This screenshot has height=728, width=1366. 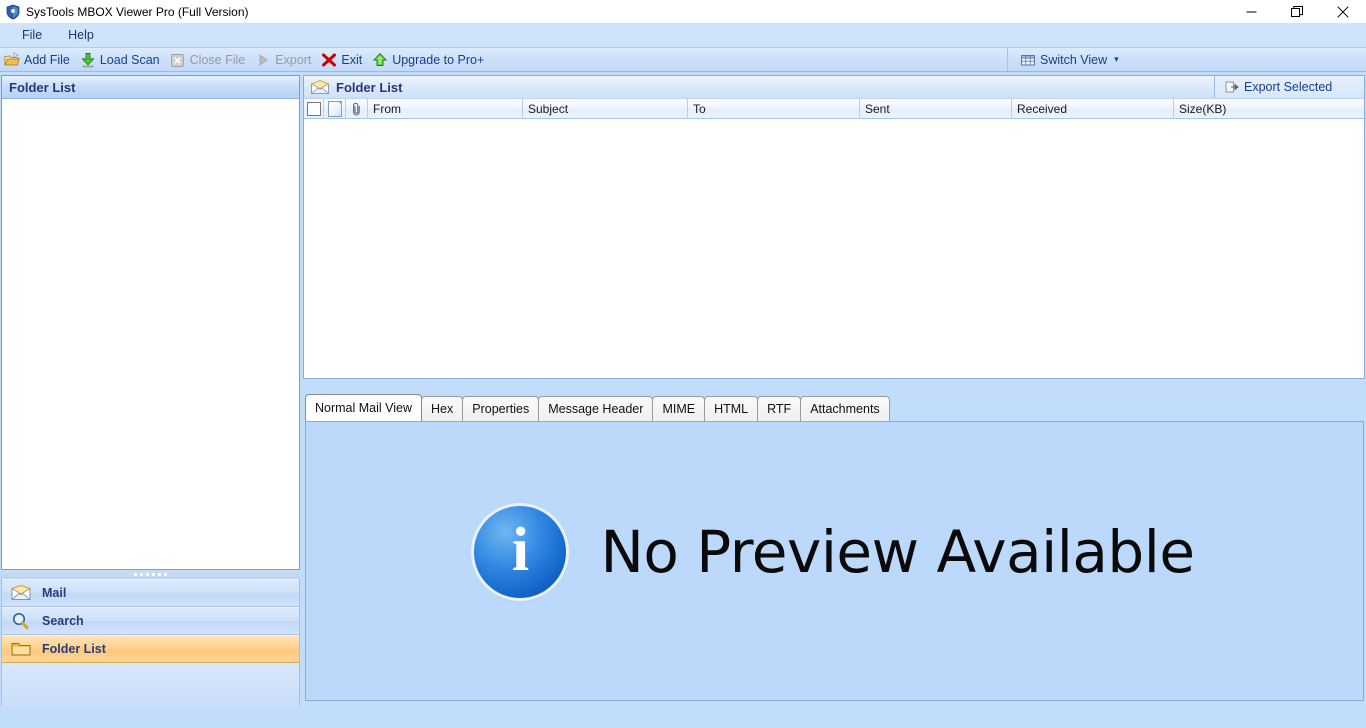 I want to click on title-bar: SysTools MBOX Viewer Pro (Full Version), so click(x=683, y=11).